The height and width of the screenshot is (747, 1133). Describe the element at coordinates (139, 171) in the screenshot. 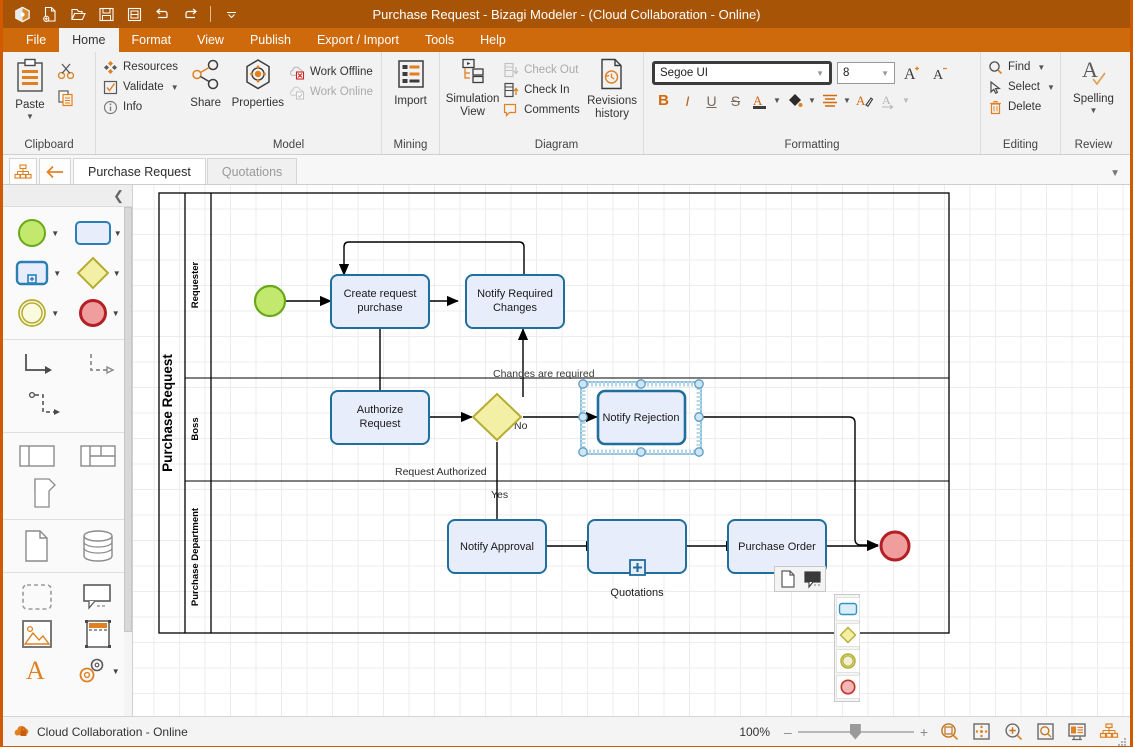

I see `document-tab-purchase-request: Purchase Request` at that location.